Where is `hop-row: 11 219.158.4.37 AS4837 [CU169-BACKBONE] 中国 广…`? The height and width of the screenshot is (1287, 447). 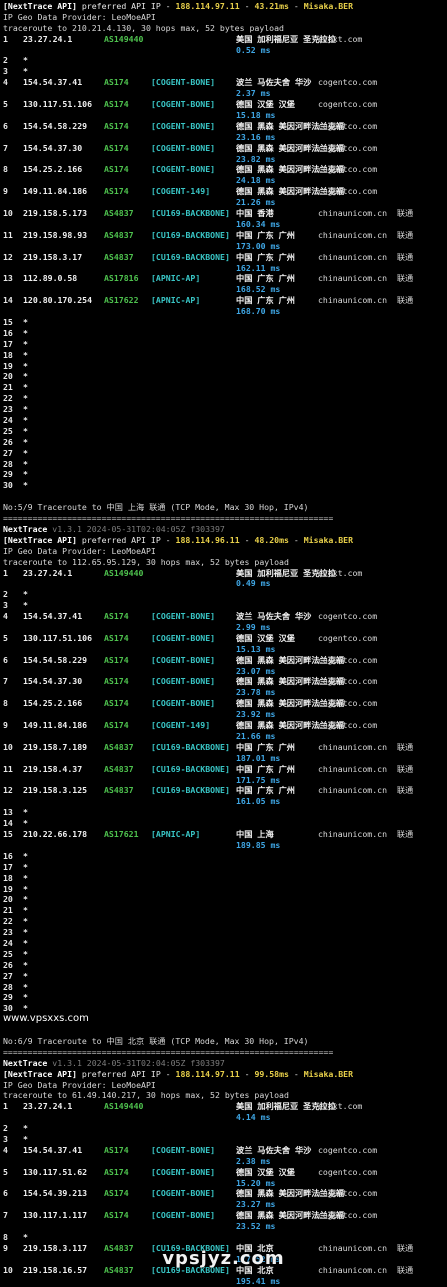 hop-row: 11 219.158.4.37 AS4837 [CU169-BACKBONE] 中国 广… is located at coordinates (225, 775).